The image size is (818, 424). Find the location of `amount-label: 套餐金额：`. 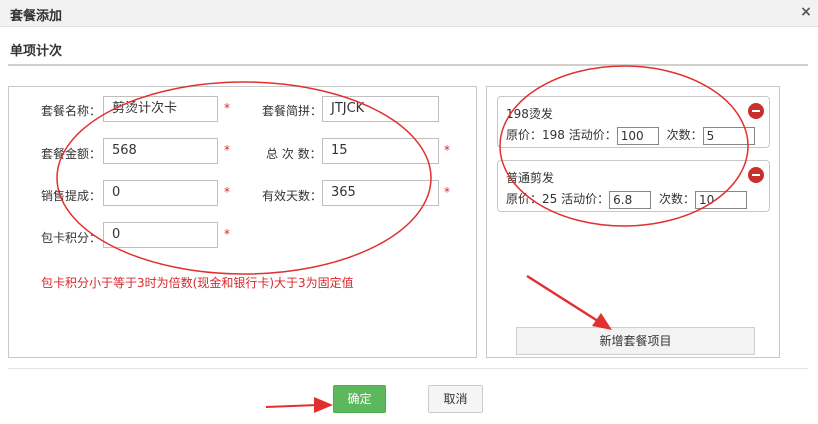

amount-label: 套餐金额： is located at coordinates (71, 154).